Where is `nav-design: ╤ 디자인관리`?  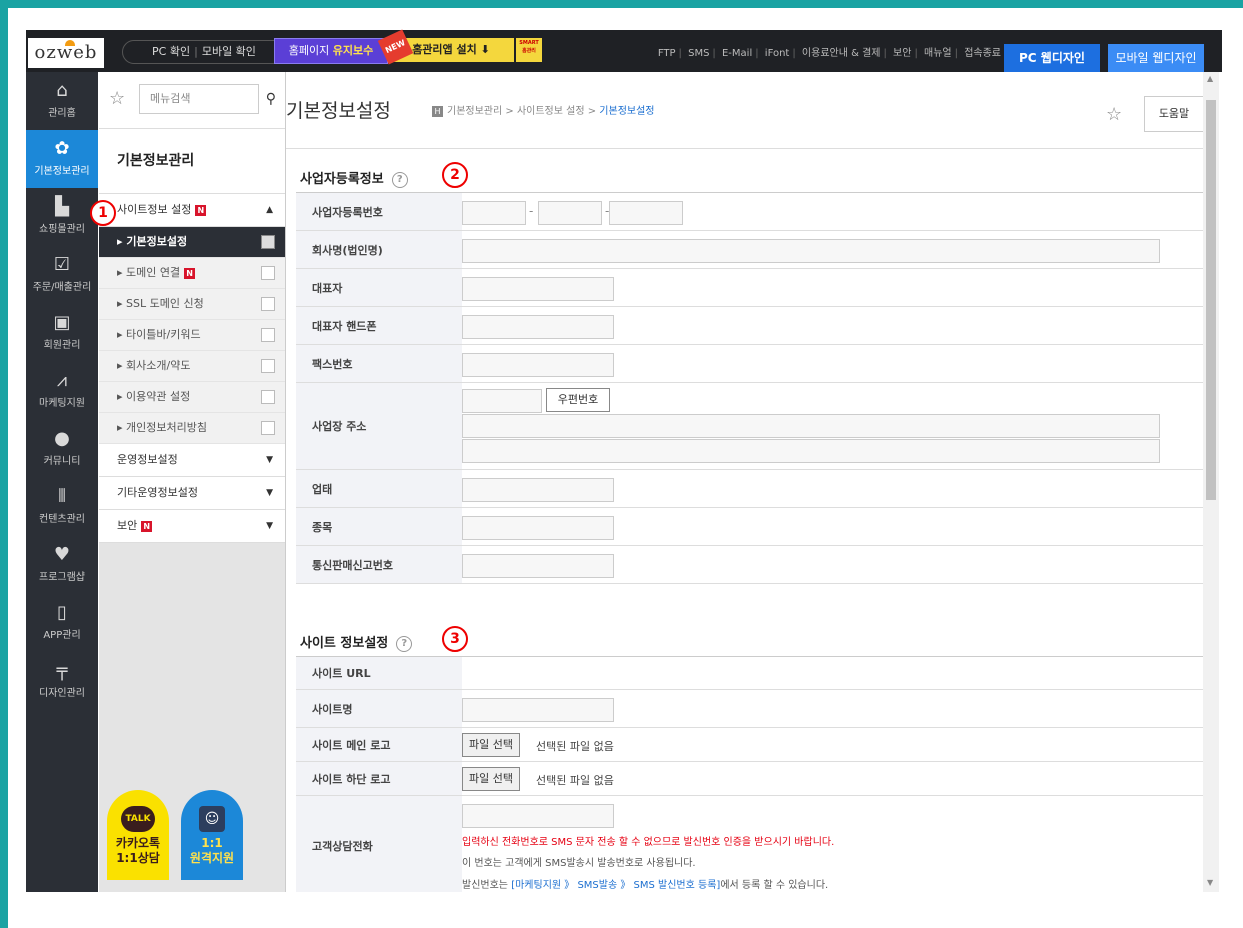 nav-design: ╤ 디자인관리 is located at coordinates (62, 681).